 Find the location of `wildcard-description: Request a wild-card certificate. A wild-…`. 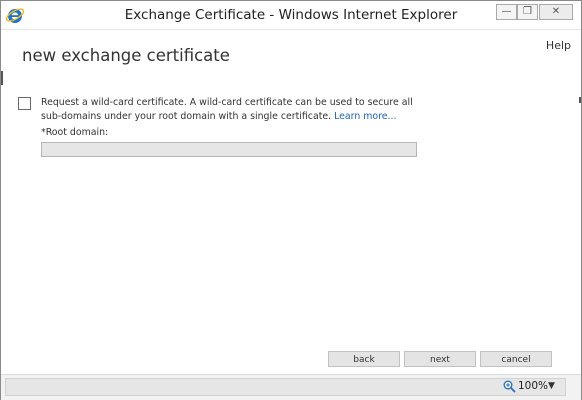

wildcard-description: Request a wild-card certificate. A wild-… is located at coordinates (228, 110).